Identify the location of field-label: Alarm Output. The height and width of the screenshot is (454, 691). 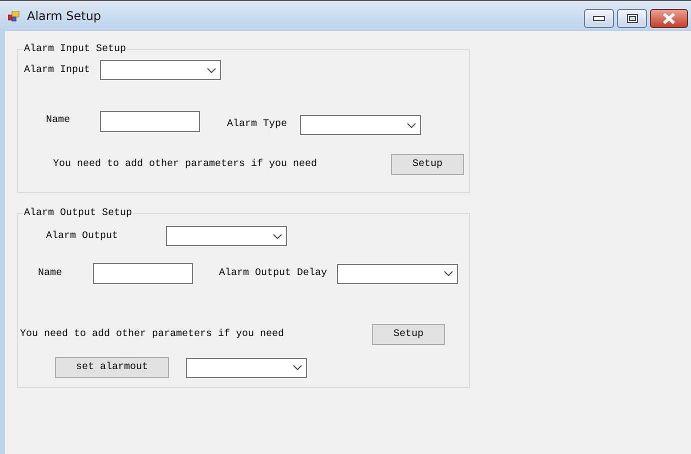
(83, 236).